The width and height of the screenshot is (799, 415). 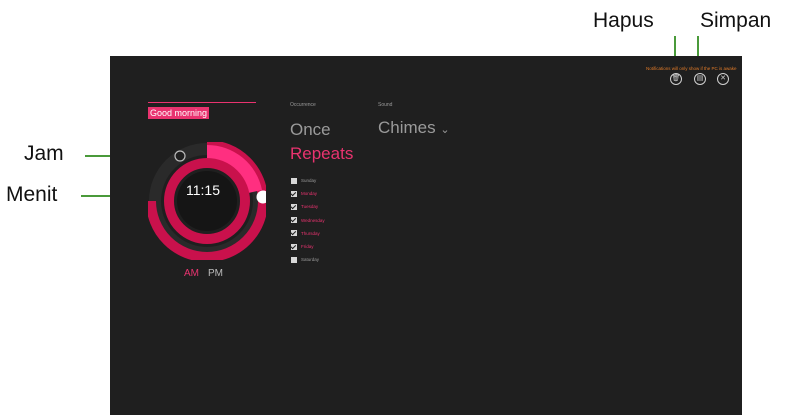 What do you see at coordinates (623, 20) in the screenshot?
I see `delete-callout-label: Hapus` at bounding box center [623, 20].